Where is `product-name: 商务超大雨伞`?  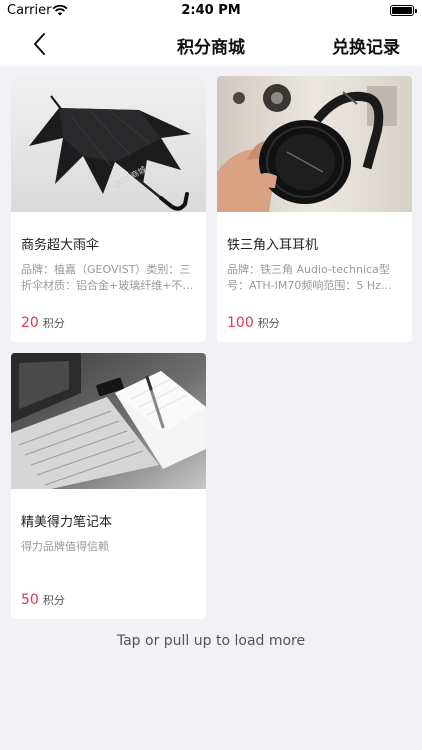
product-name: 商务超大雨伞 is located at coordinates (60, 245).